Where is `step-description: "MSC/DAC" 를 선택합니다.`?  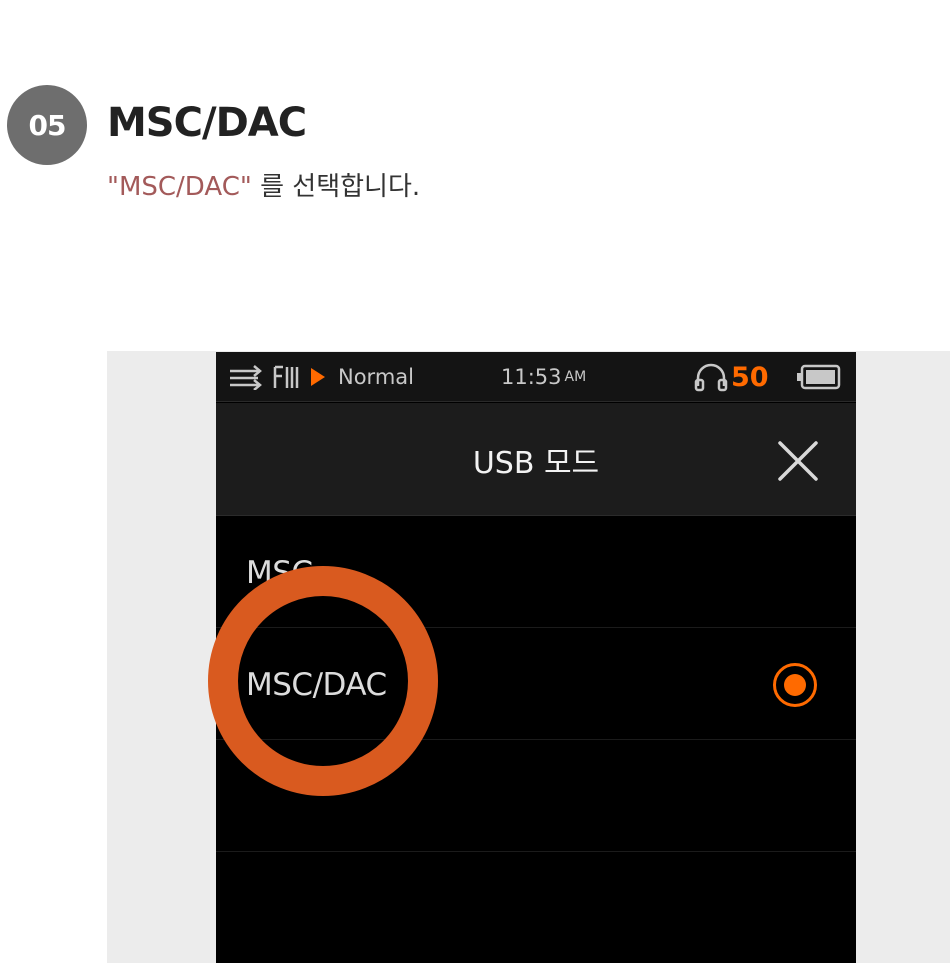
step-description: "MSC/DAC" 를 선택합니다. is located at coordinates (263, 184).